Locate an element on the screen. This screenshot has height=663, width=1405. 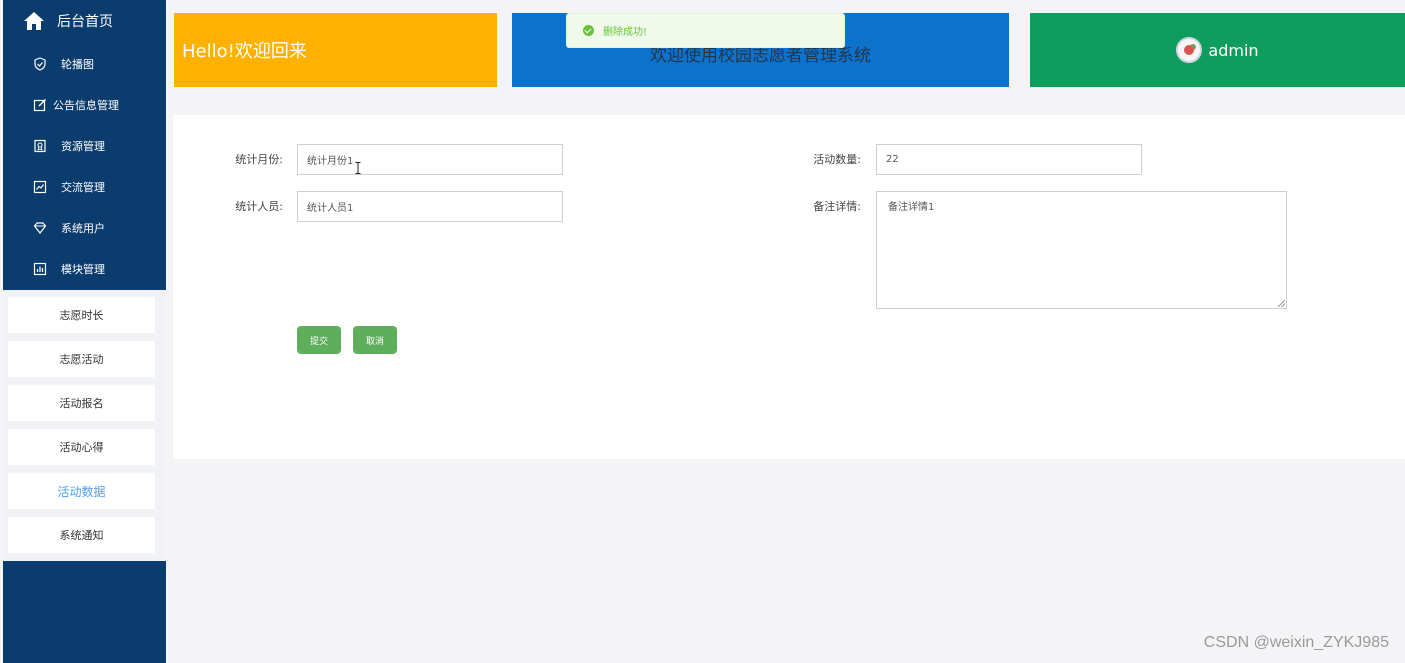
submenu-item-activity-data: 活动数据 is located at coordinates (81, 491).